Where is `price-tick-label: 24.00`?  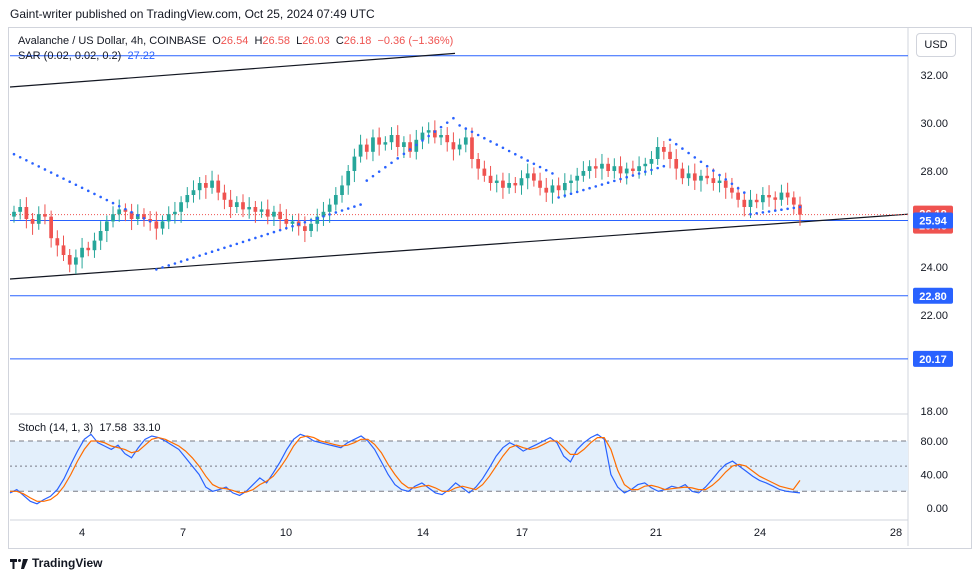
price-tick-label: 24.00 is located at coordinates (934, 268).